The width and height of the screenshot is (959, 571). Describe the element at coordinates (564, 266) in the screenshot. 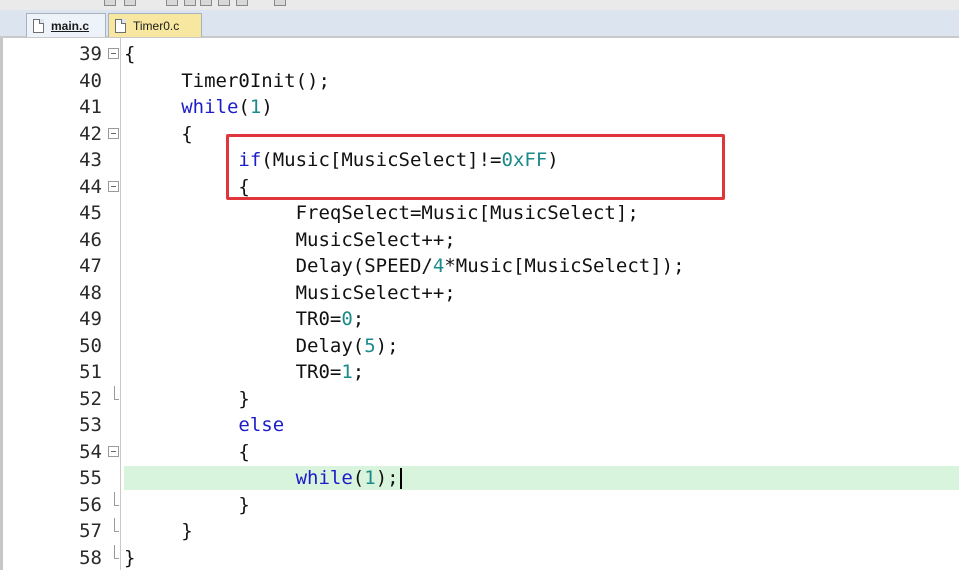

I see `code-token: *Music[MusicSelect]);` at that location.